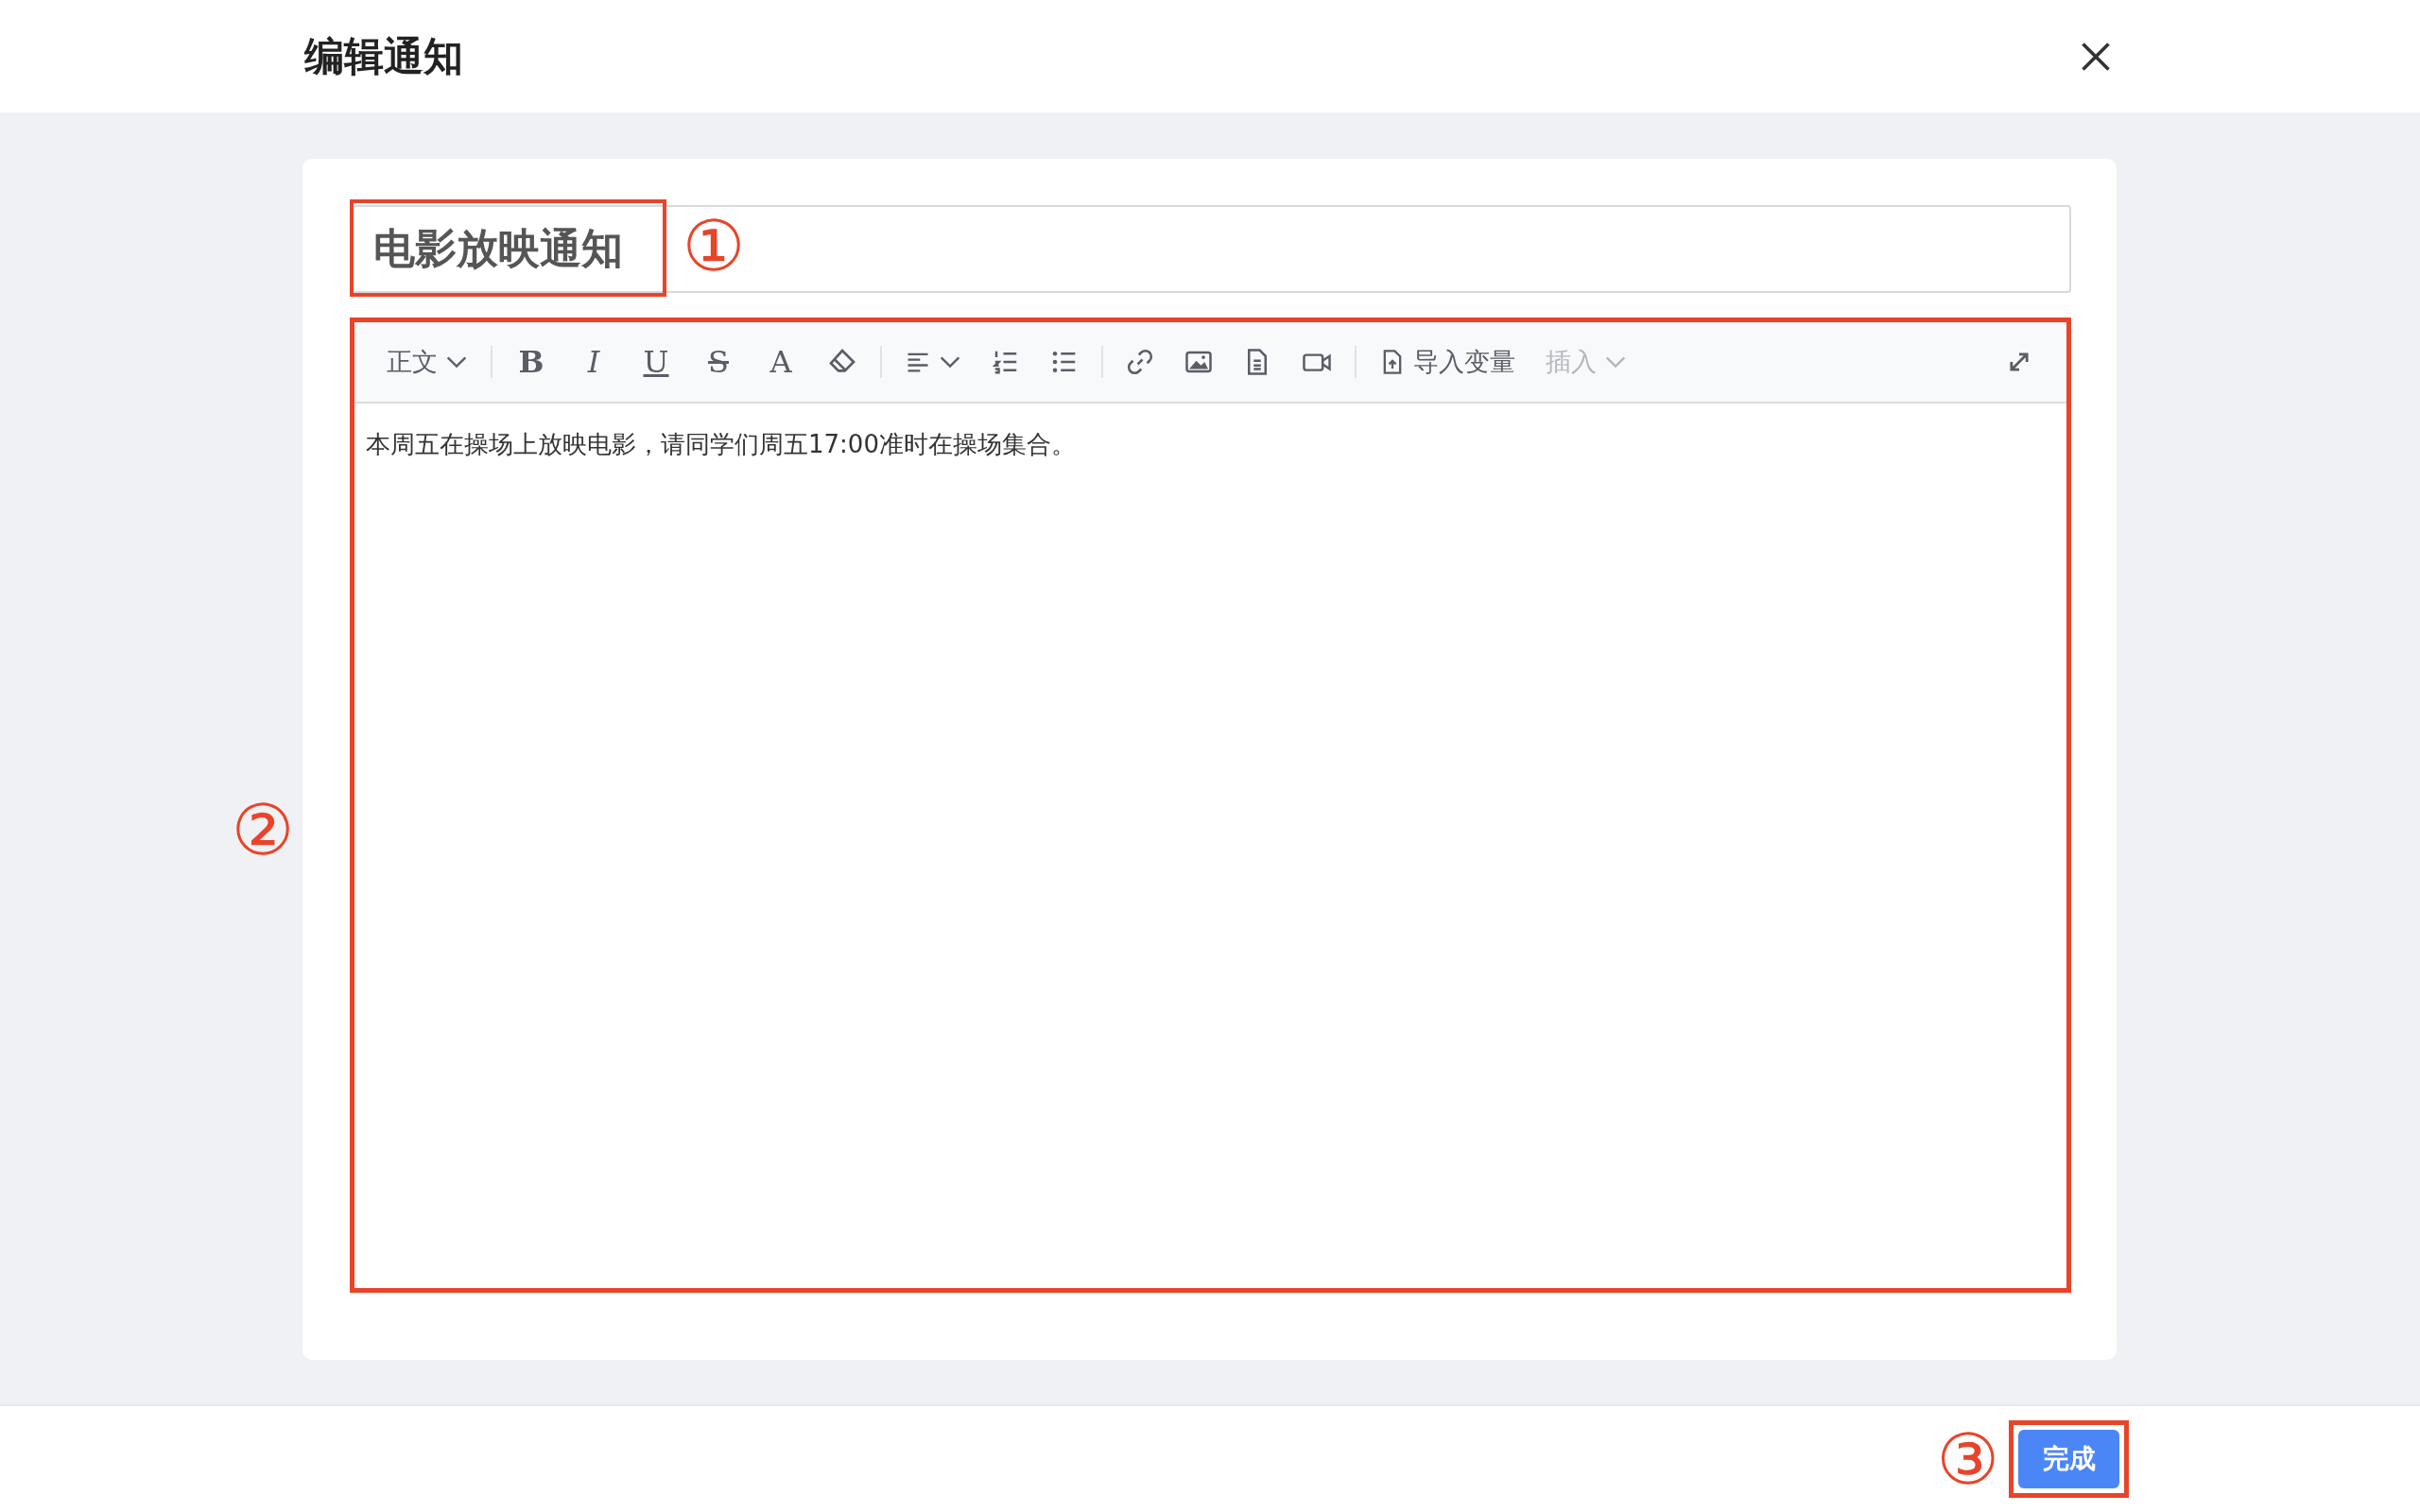 Image resolution: width=2420 pixels, height=1512 pixels. I want to click on bold-button: B, so click(531, 362).